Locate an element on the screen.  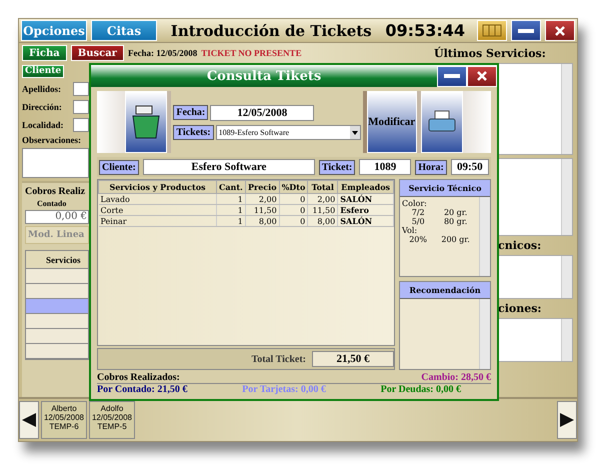
change-amount: Cambio: 28,50 € is located at coordinates (456, 377).